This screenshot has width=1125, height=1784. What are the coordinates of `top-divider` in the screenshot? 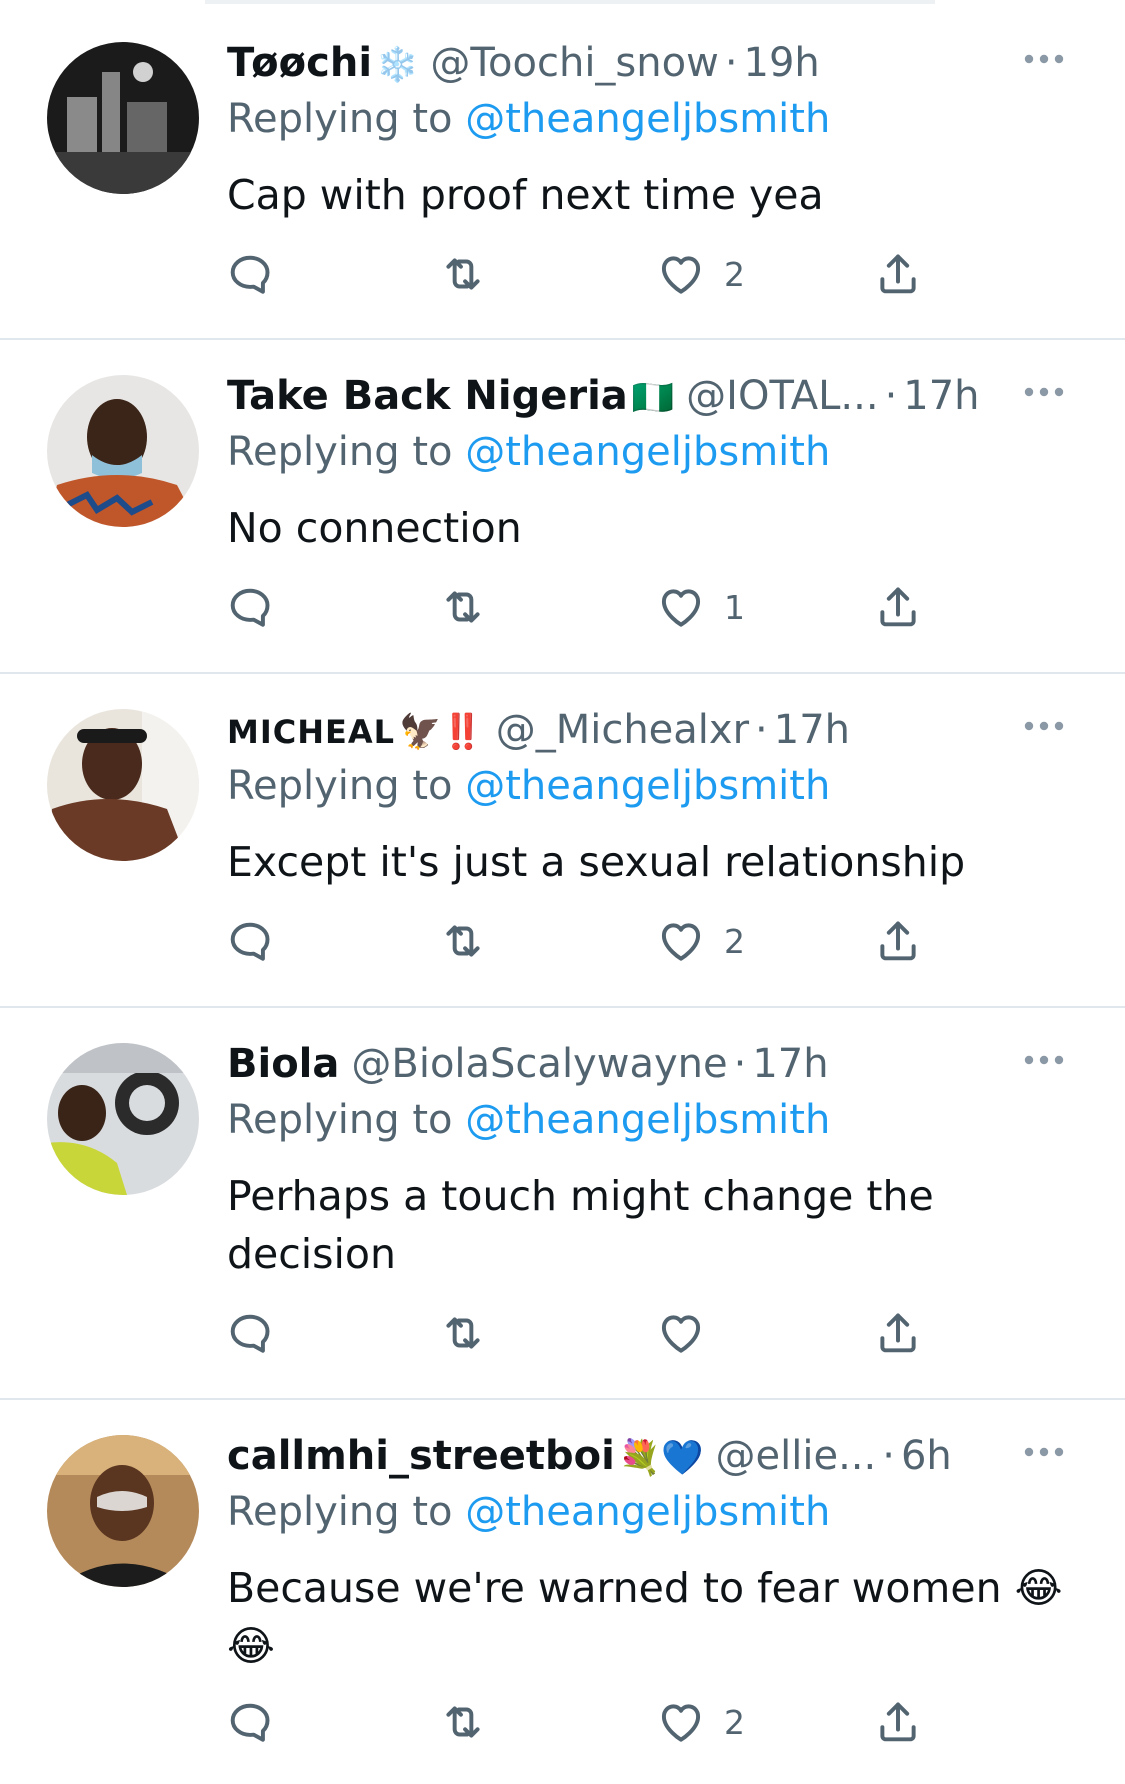 It's located at (570, 2).